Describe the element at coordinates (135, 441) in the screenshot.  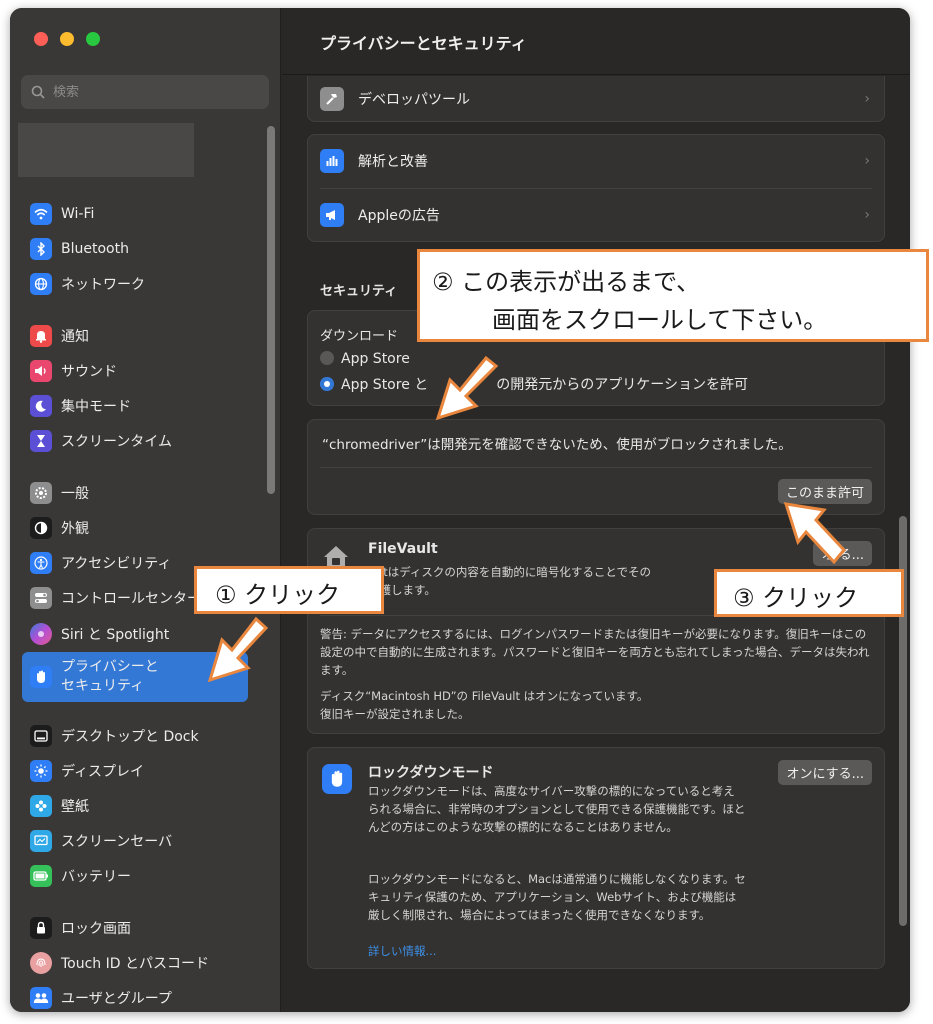
I see `sidebar-item-screen-time: スクリーンタイム` at that location.